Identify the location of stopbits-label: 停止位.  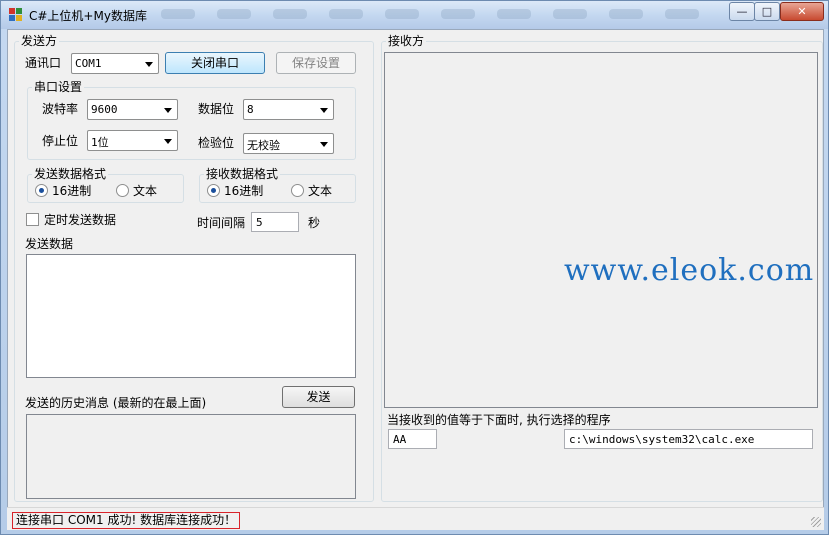
(60, 141).